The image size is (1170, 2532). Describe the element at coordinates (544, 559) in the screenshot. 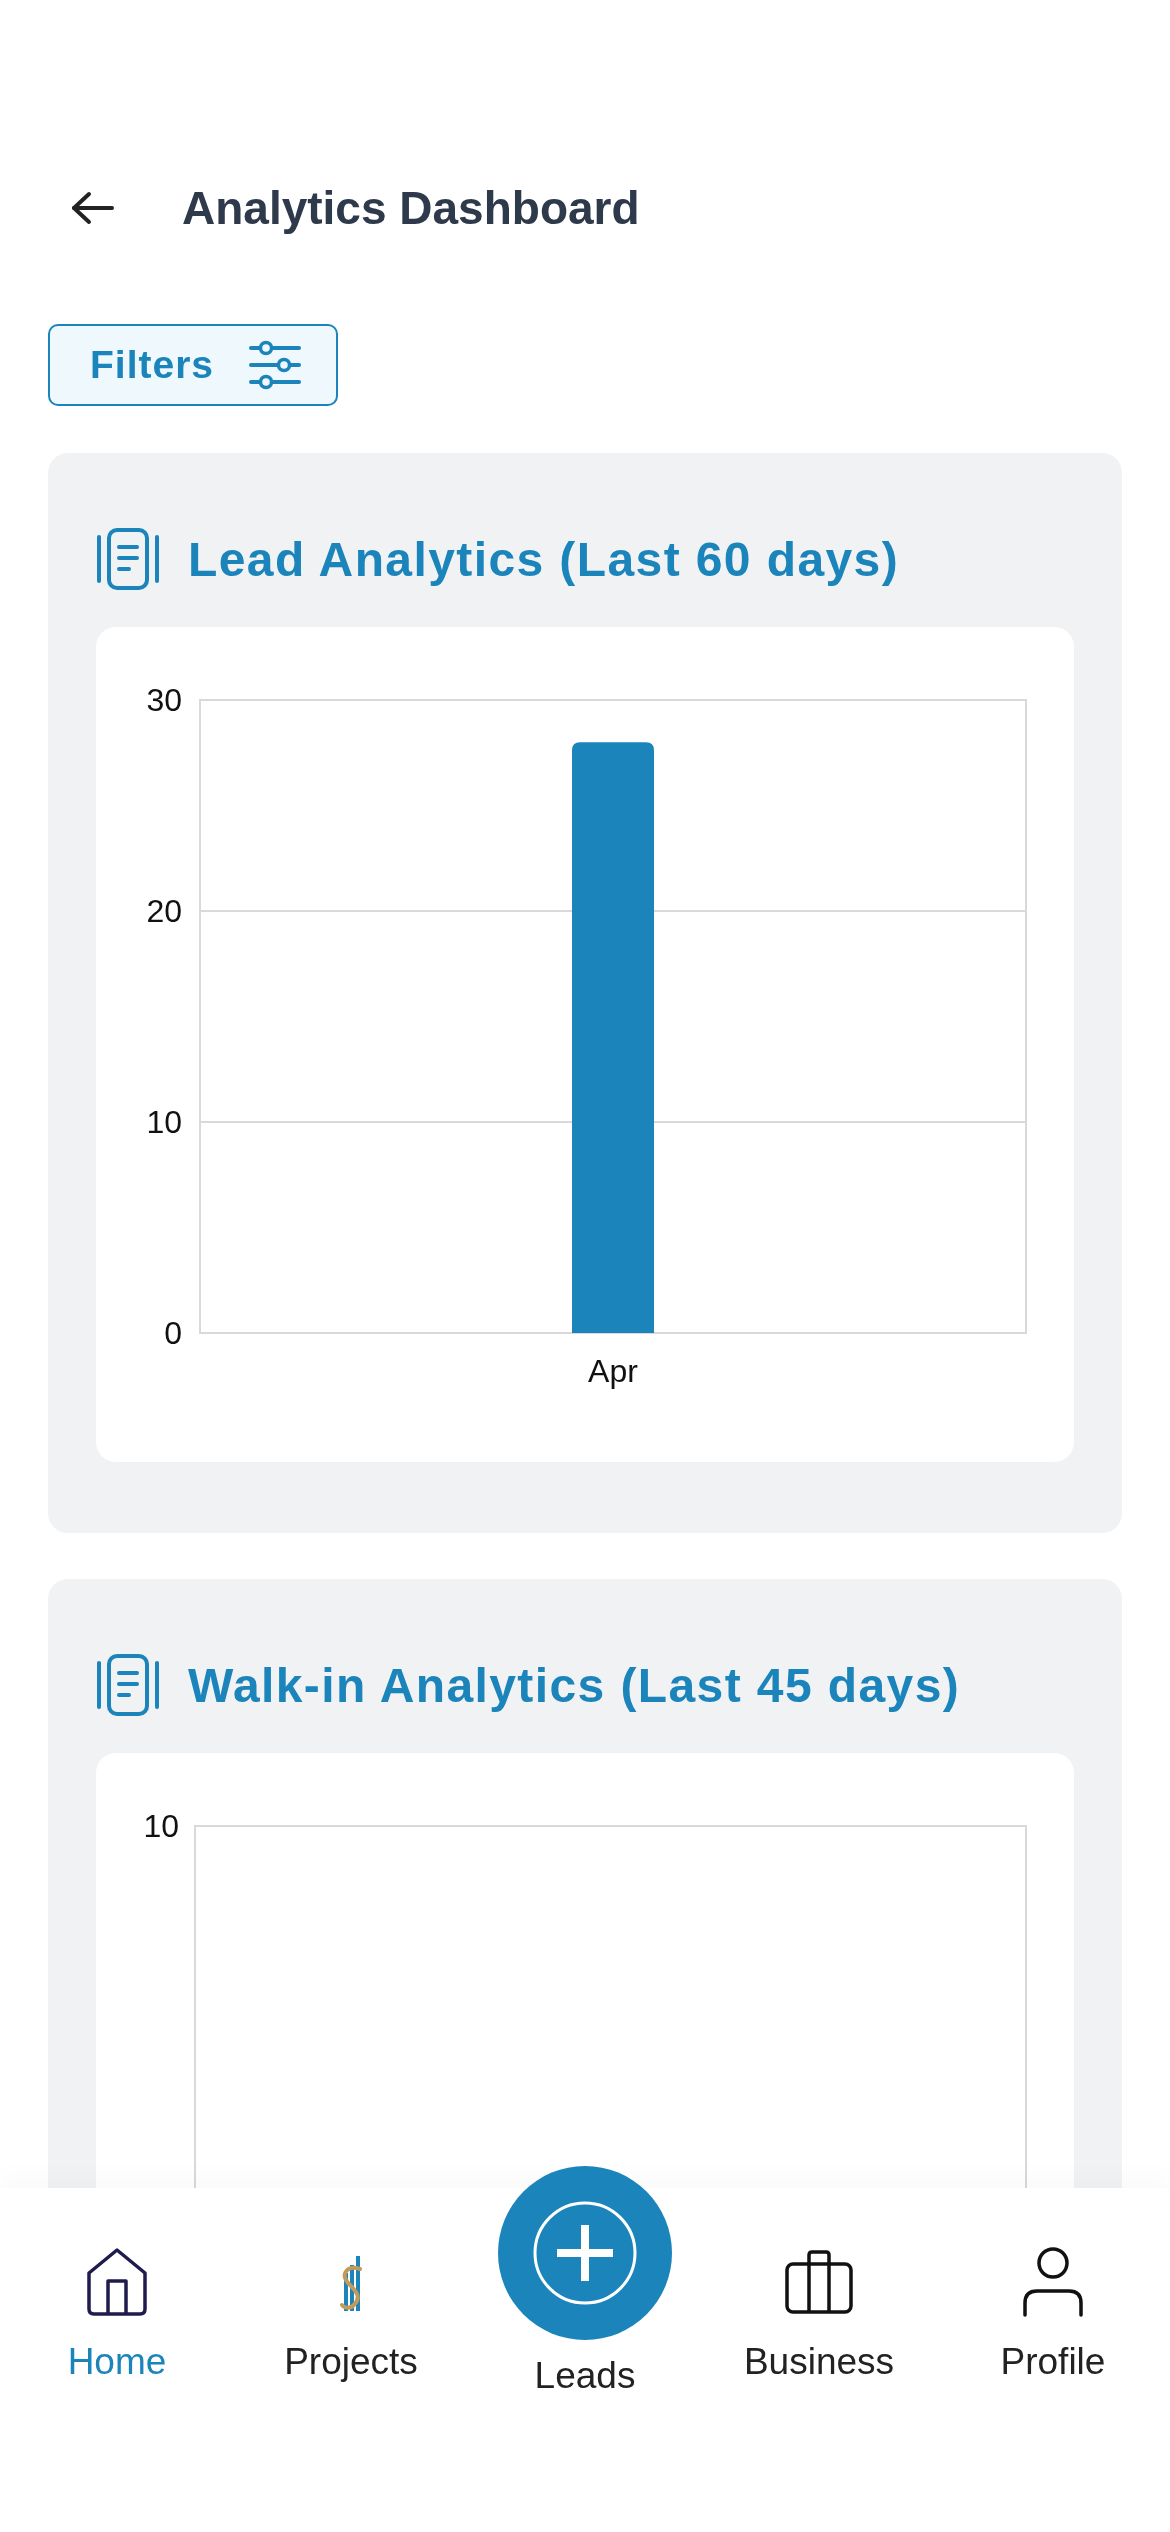

I see `card-title: Lead Analytics (Last 60 days)` at that location.